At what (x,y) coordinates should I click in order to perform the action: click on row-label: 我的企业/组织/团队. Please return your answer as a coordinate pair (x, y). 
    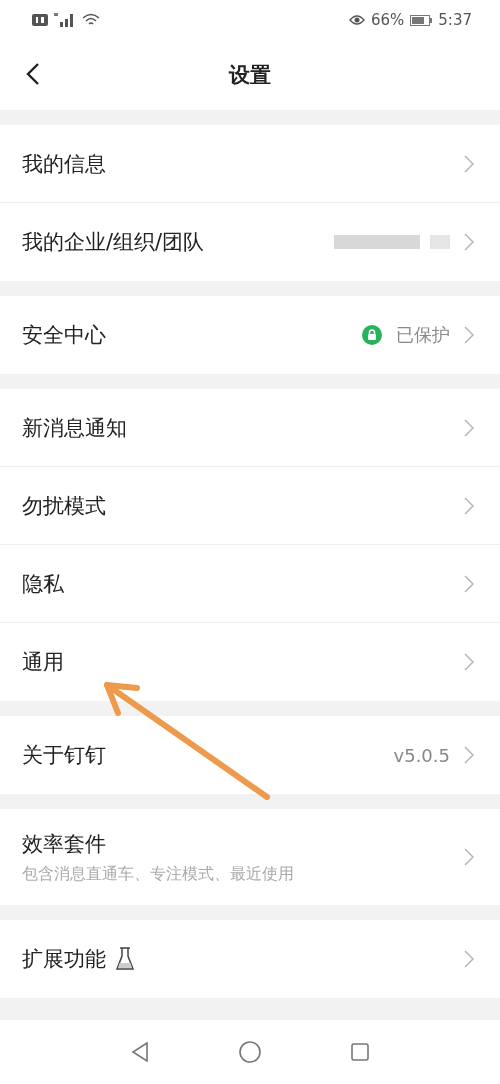
    Looking at the image, I should click on (113, 242).